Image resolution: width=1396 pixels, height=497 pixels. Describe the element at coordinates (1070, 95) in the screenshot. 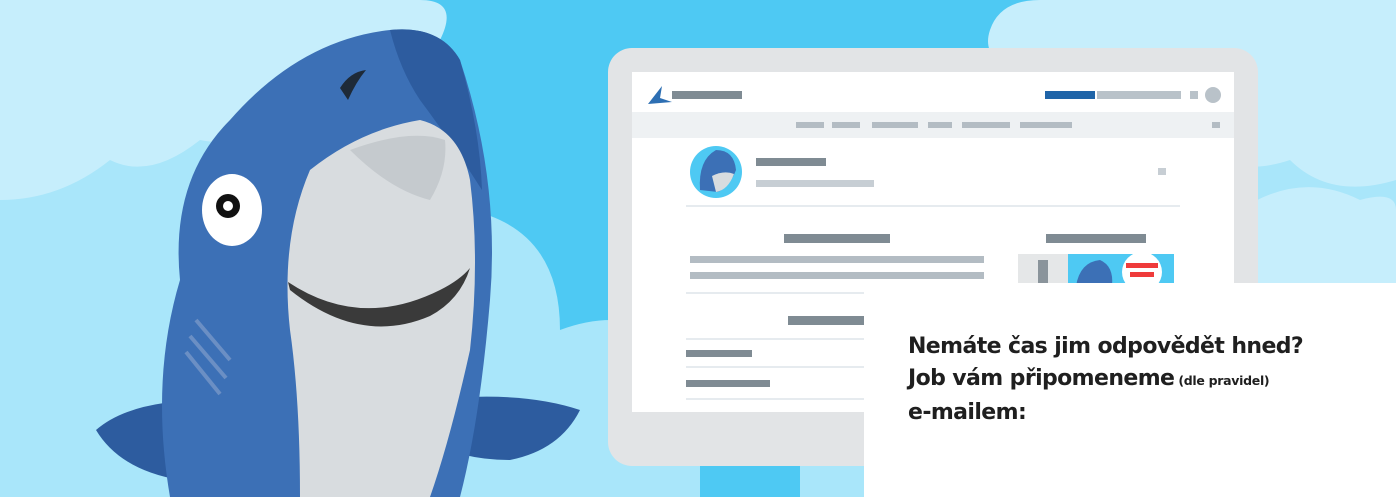

I see `nav-active-placeholder` at that location.